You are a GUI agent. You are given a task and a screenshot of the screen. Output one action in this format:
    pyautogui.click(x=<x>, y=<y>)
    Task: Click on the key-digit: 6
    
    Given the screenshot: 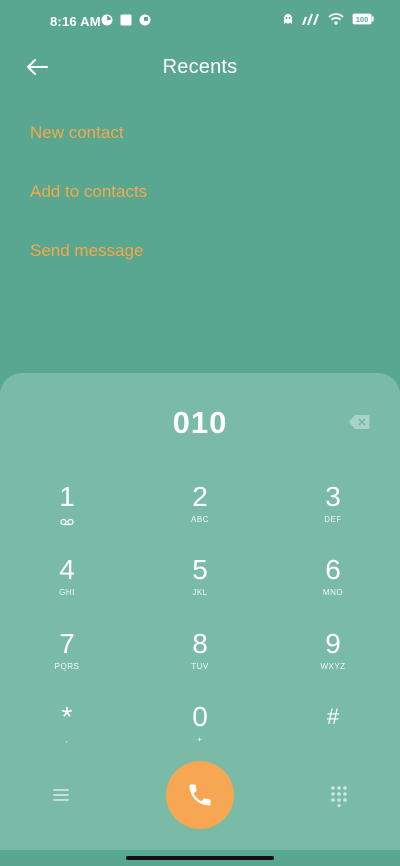 What is the action you would take?
    pyautogui.click(x=333, y=569)
    